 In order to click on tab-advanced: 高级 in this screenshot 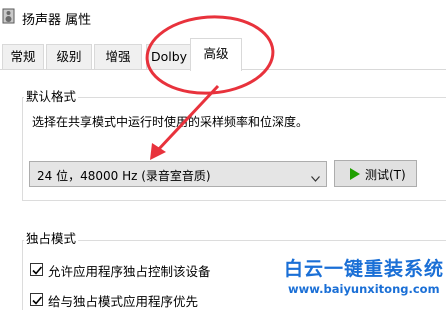, I will do `click(216, 54)`.